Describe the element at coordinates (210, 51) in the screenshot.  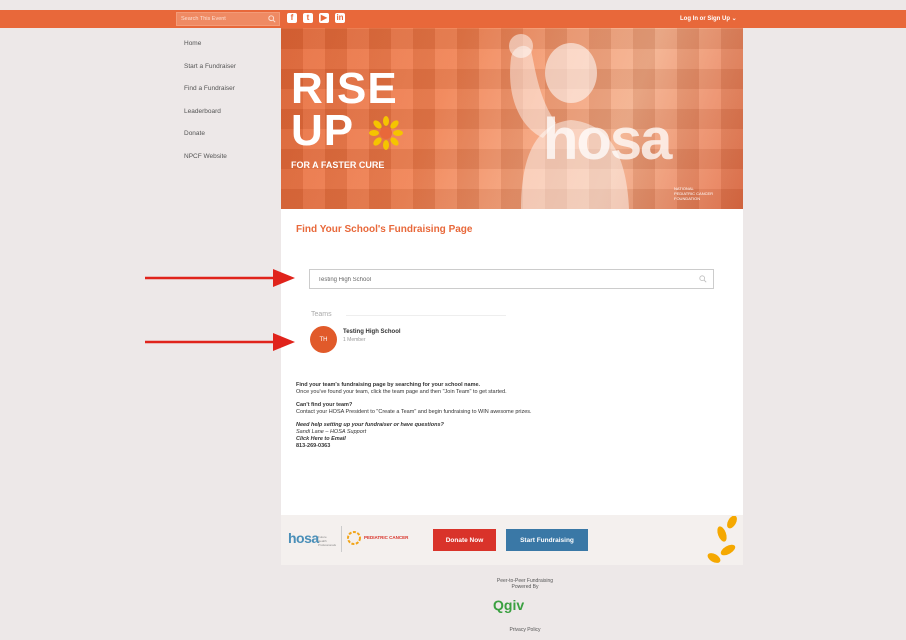
I see `nav-home: Home` at that location.